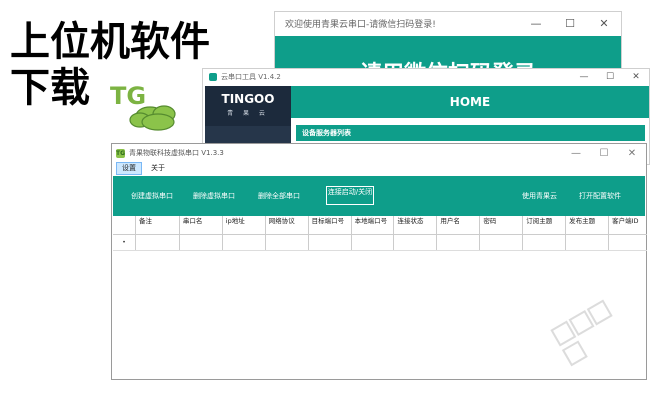  What do you see at coordinates (124, 225) in the screenshot?
I see `row-header-corner` at bounding box center [124, 225].